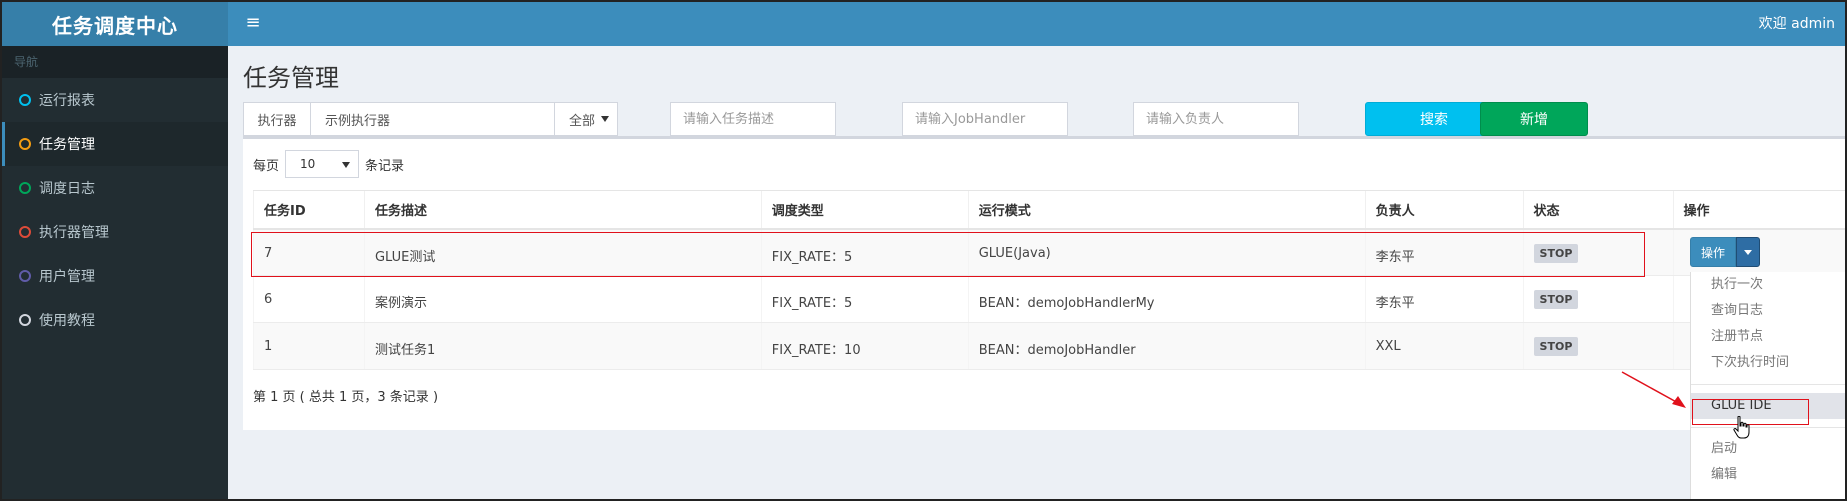 This screenshot has width=1847, height=501. What do you see at coordinates (309, 252) in the screenshot?
I see `cell-id: 7` at bounding box center [309, 252].